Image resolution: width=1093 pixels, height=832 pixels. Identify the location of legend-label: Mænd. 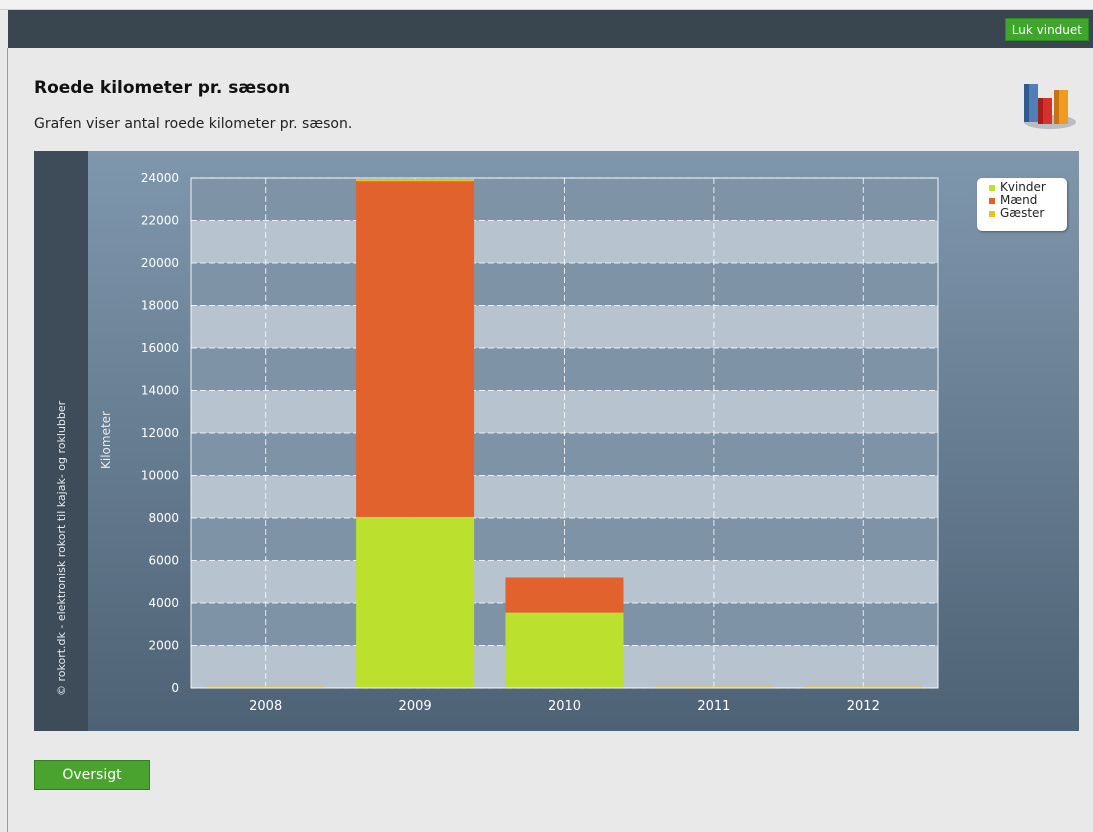
(1019, 200).